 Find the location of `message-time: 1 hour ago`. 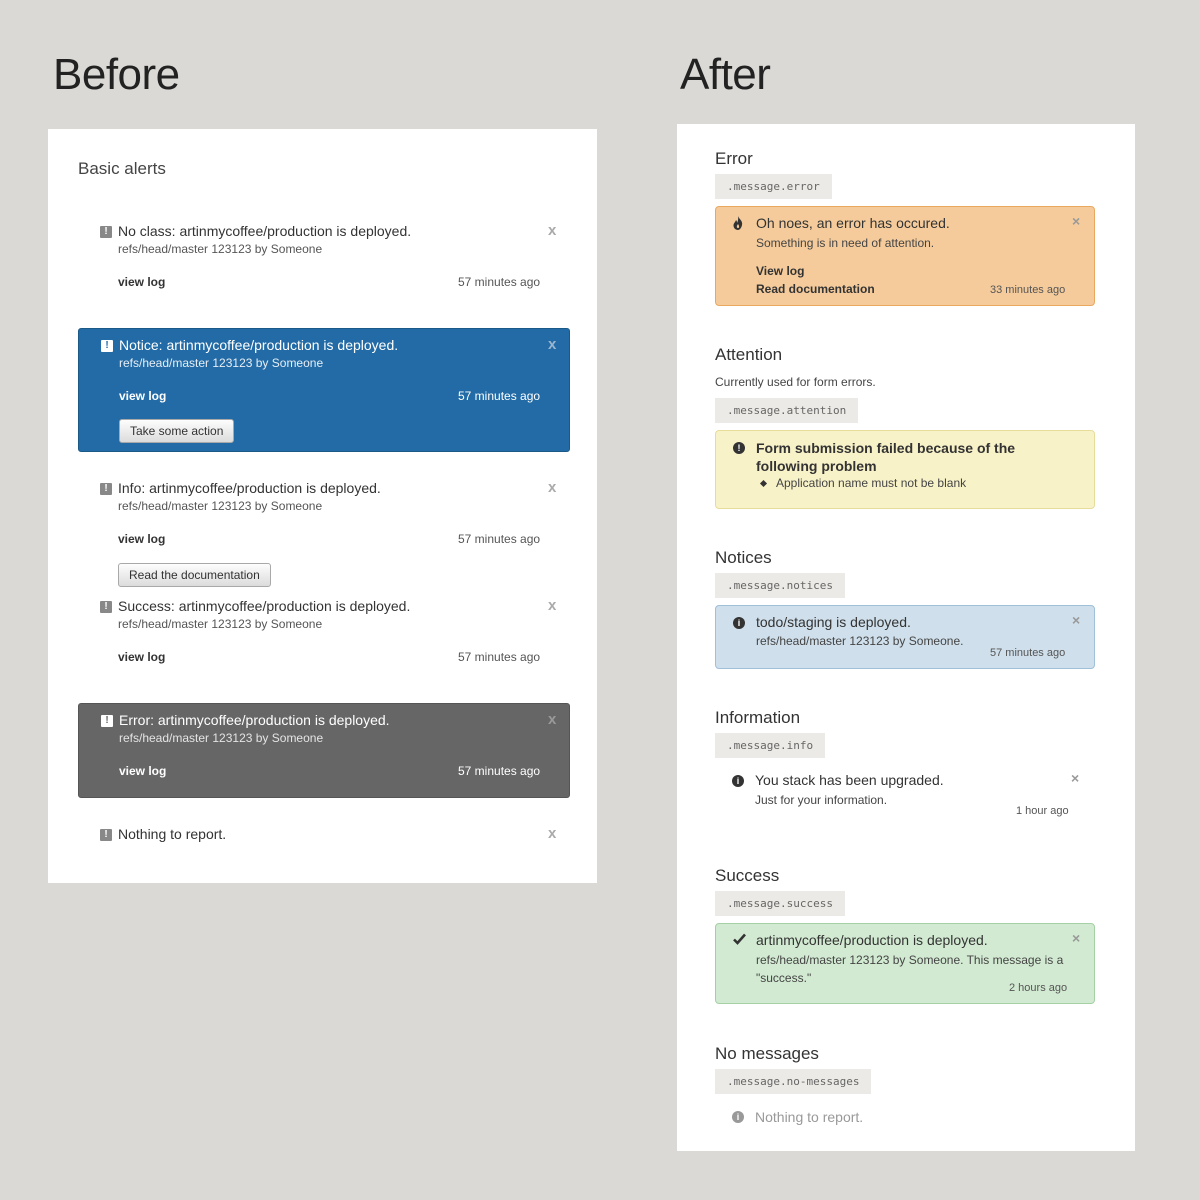

message-time: 1 hour ago is located at coordinates (1042, 811).